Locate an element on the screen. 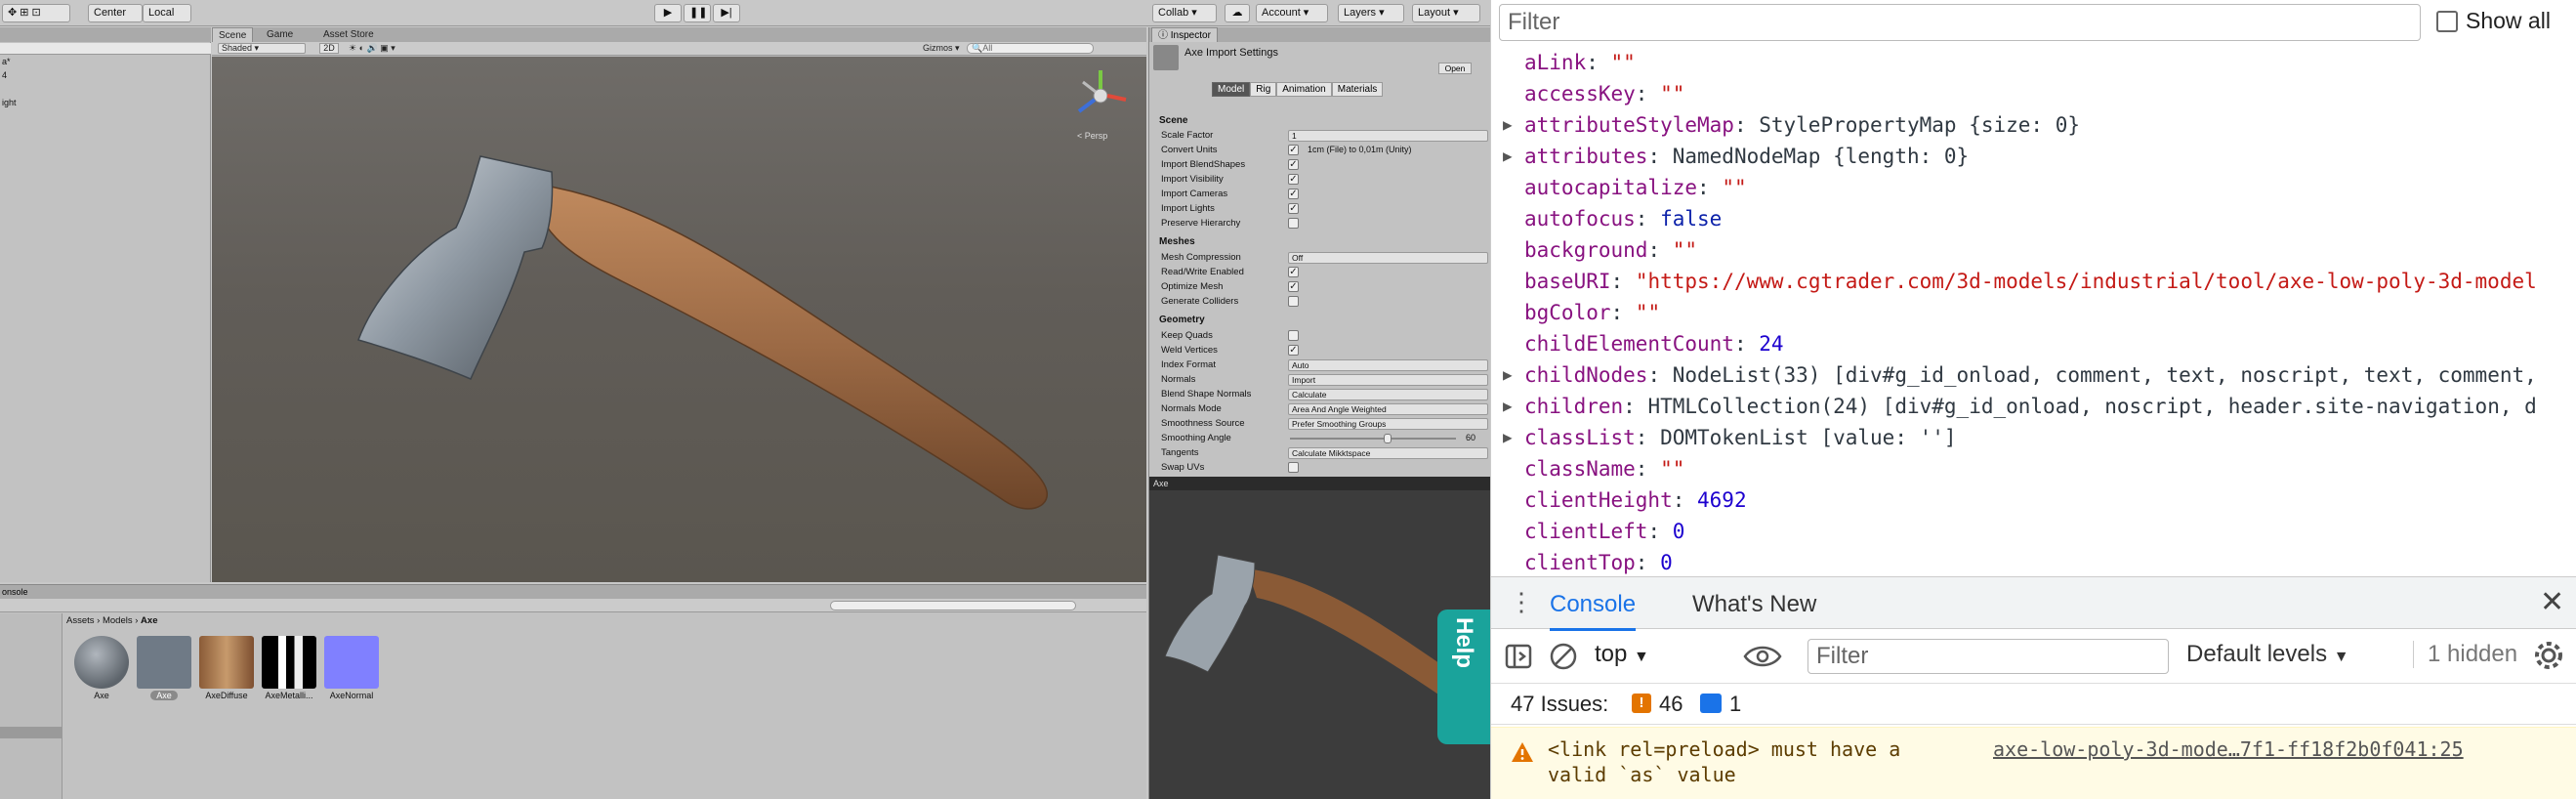 The height and width of the screenshot is (799, 2576). properties-filter-input: Filter is located at coordinates (1960, 22).